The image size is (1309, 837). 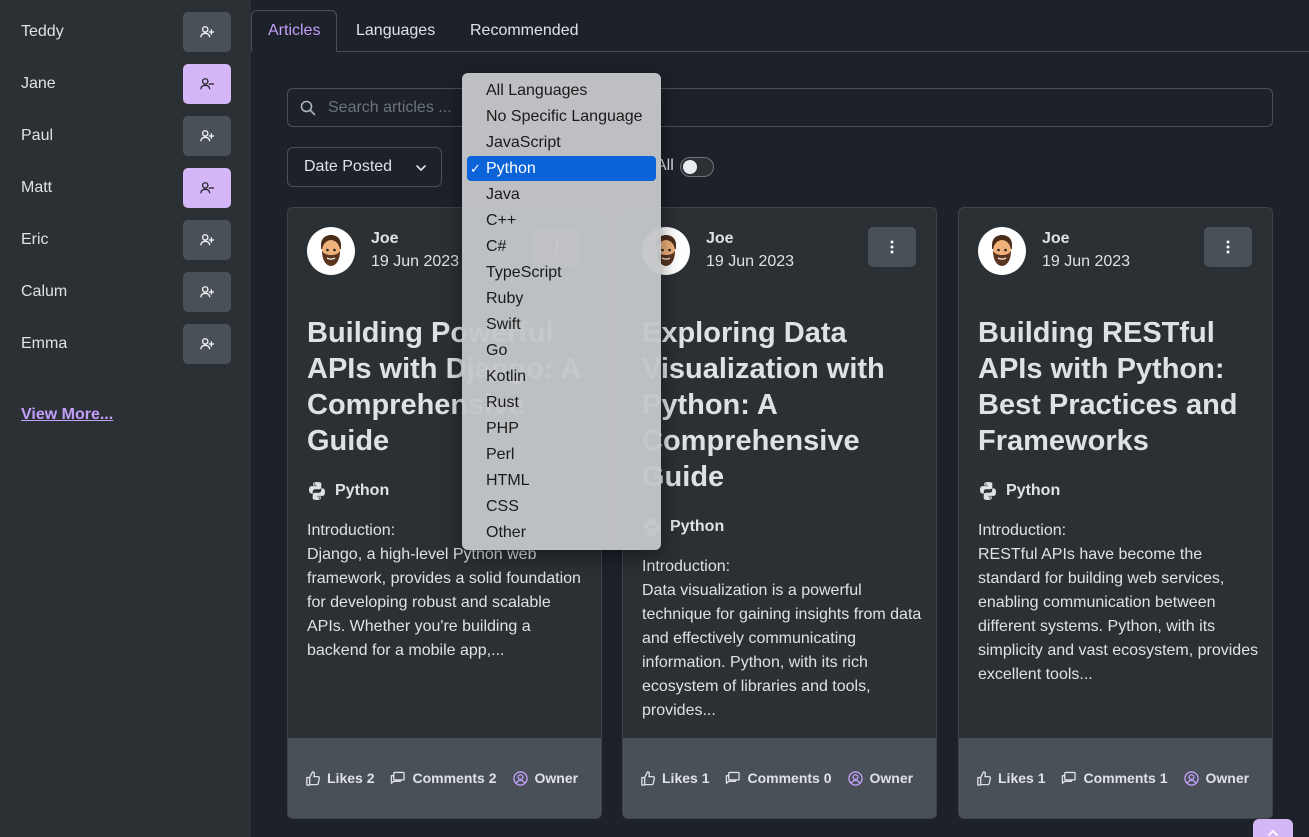 What do you see at coordinates (561, 350) in the screenshot?
I see `language-option: Go` at bounding box center [561, 350].